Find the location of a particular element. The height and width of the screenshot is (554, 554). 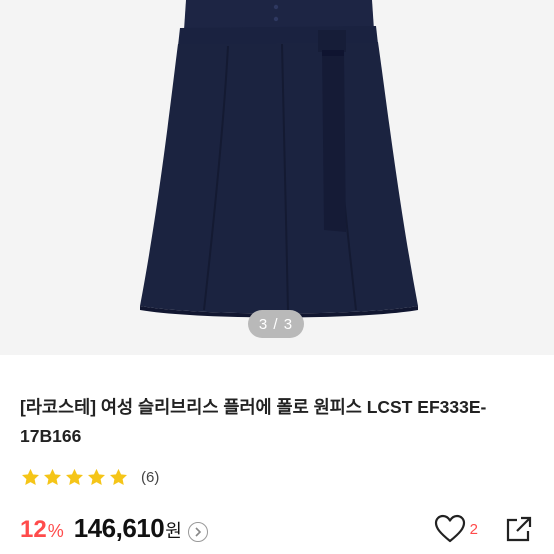

discount-symbol: % is located at coordinates (55, 531).